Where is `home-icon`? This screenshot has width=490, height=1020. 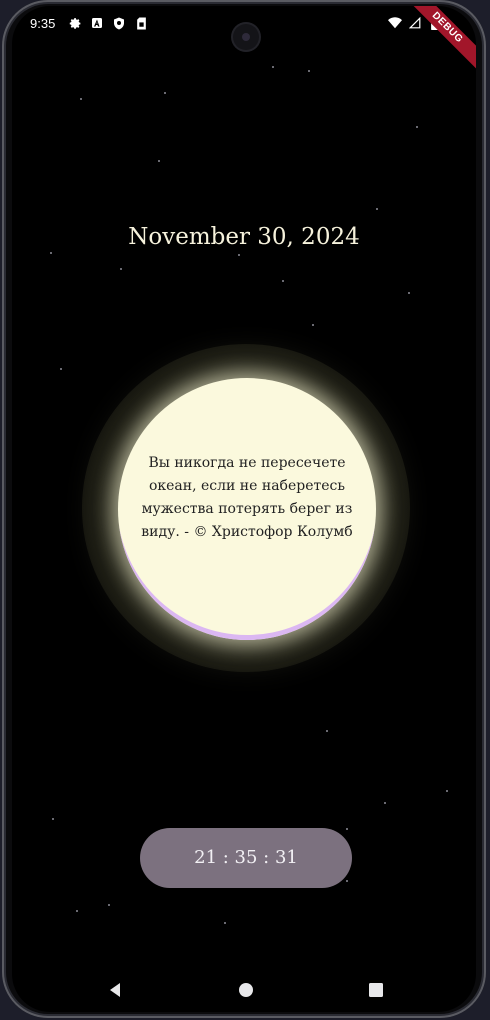 home-icon is located at coordinates (246, 990).